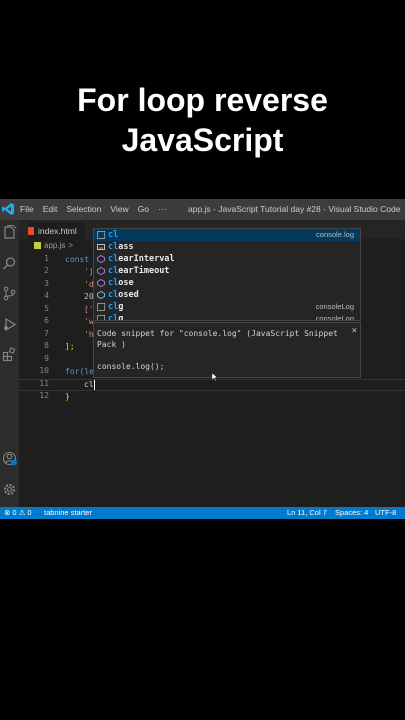  Describe the element at coordinates (80, 327) in the screenshot. I see `code-editor: const 'j 'd 20 [' 'w 'h ]; for(le cl }` at that location.